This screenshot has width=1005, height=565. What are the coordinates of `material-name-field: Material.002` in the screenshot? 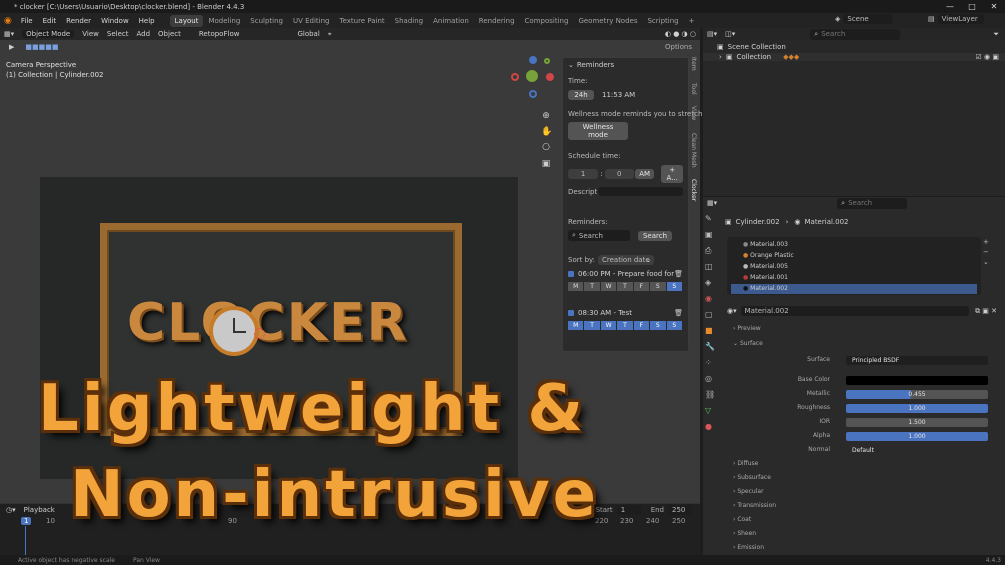 It's located at (855, 311).